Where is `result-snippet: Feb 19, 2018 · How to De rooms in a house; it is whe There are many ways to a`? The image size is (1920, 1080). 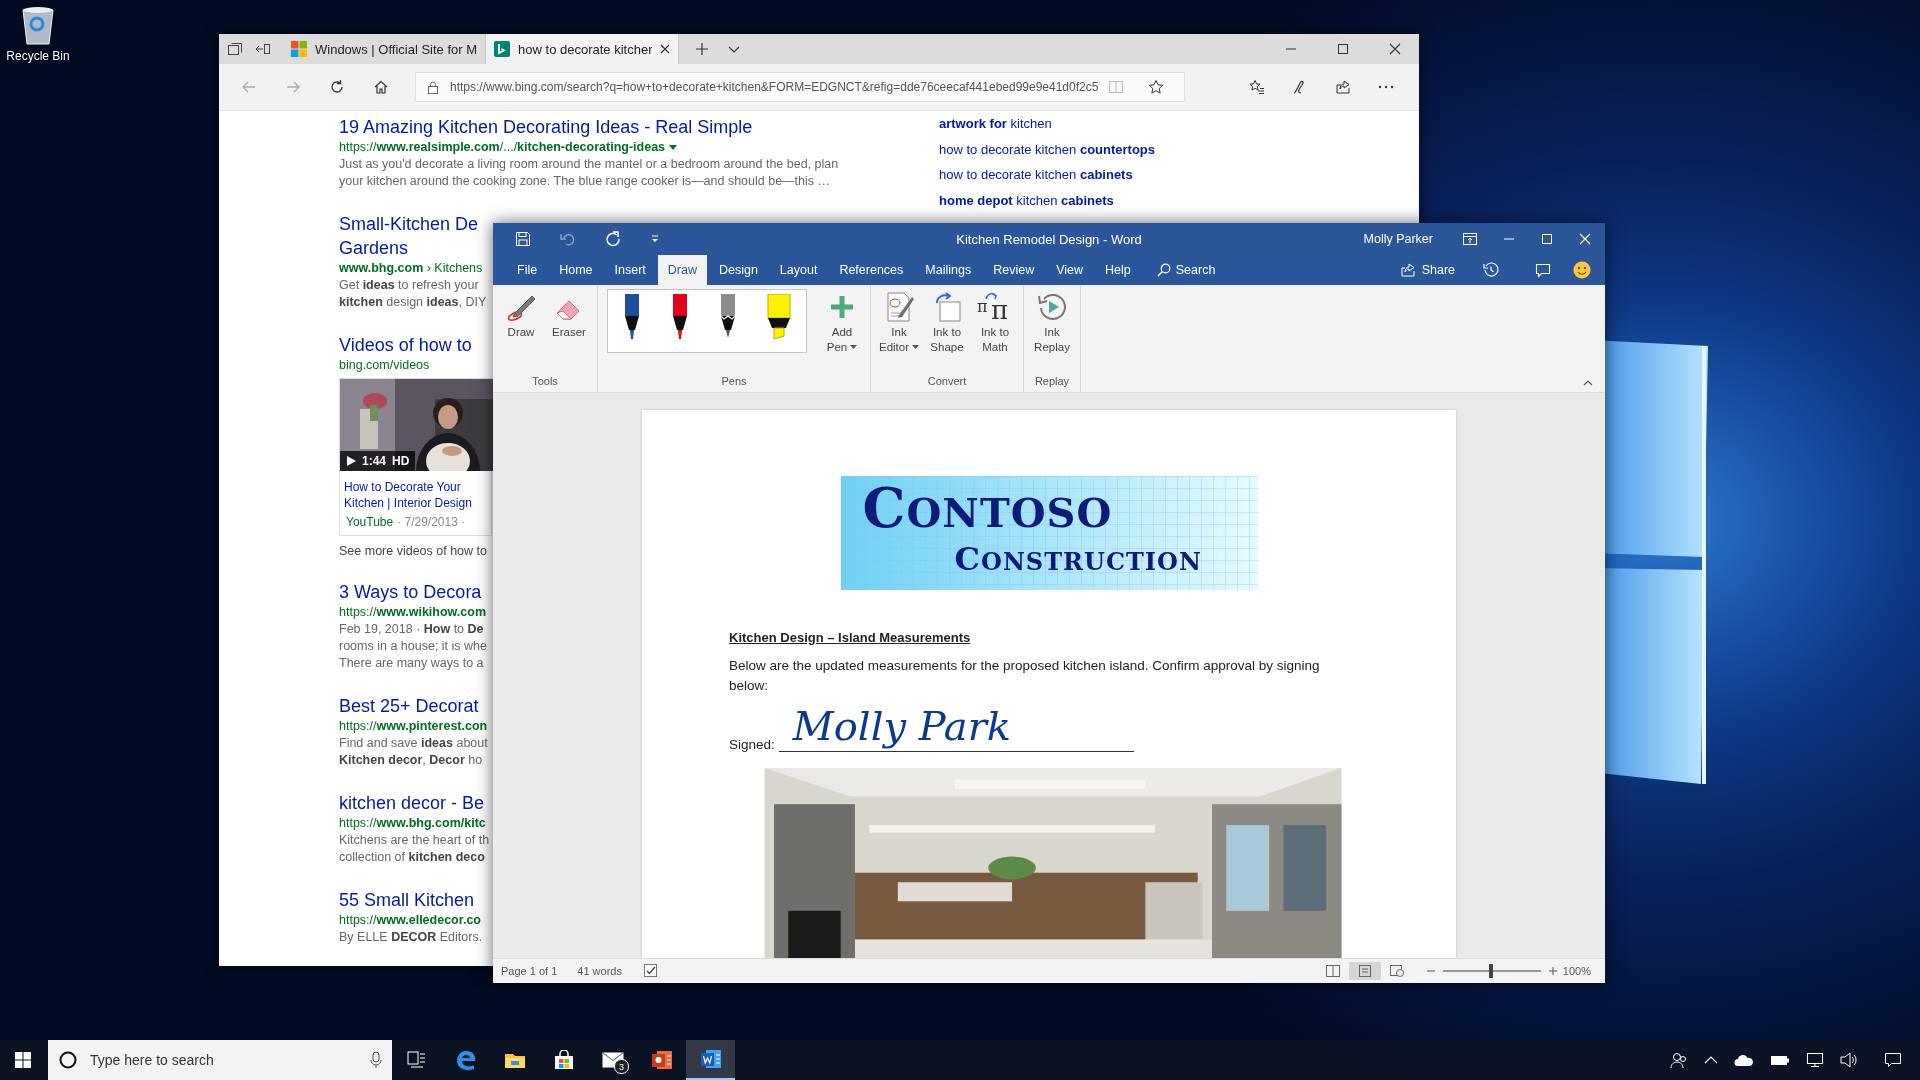
result-snippet: Feb 19, 2018 · How to De rooms in a house; it is whe There are many ways to a is located at coordinates (413, 646).